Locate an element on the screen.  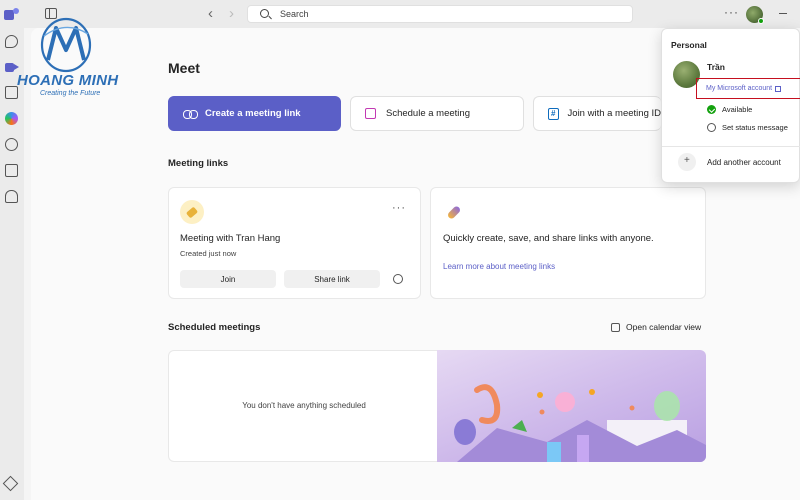
schedule-meeting-label: Schedule a meeting is located at coordinates (428, 113).